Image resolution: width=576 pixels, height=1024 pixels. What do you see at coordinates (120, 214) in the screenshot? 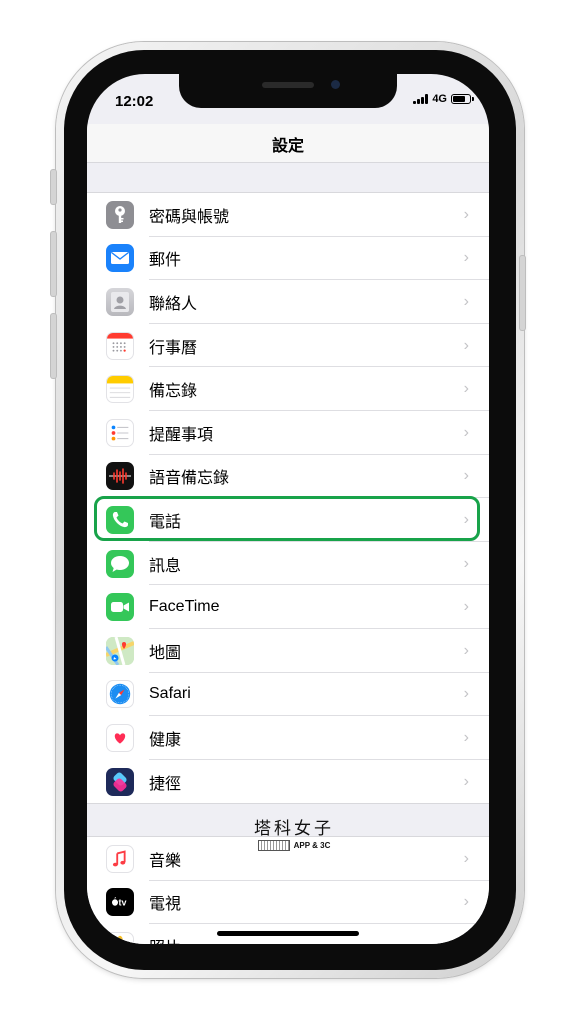
I see `key-icon` at bounding box center [120, 214].